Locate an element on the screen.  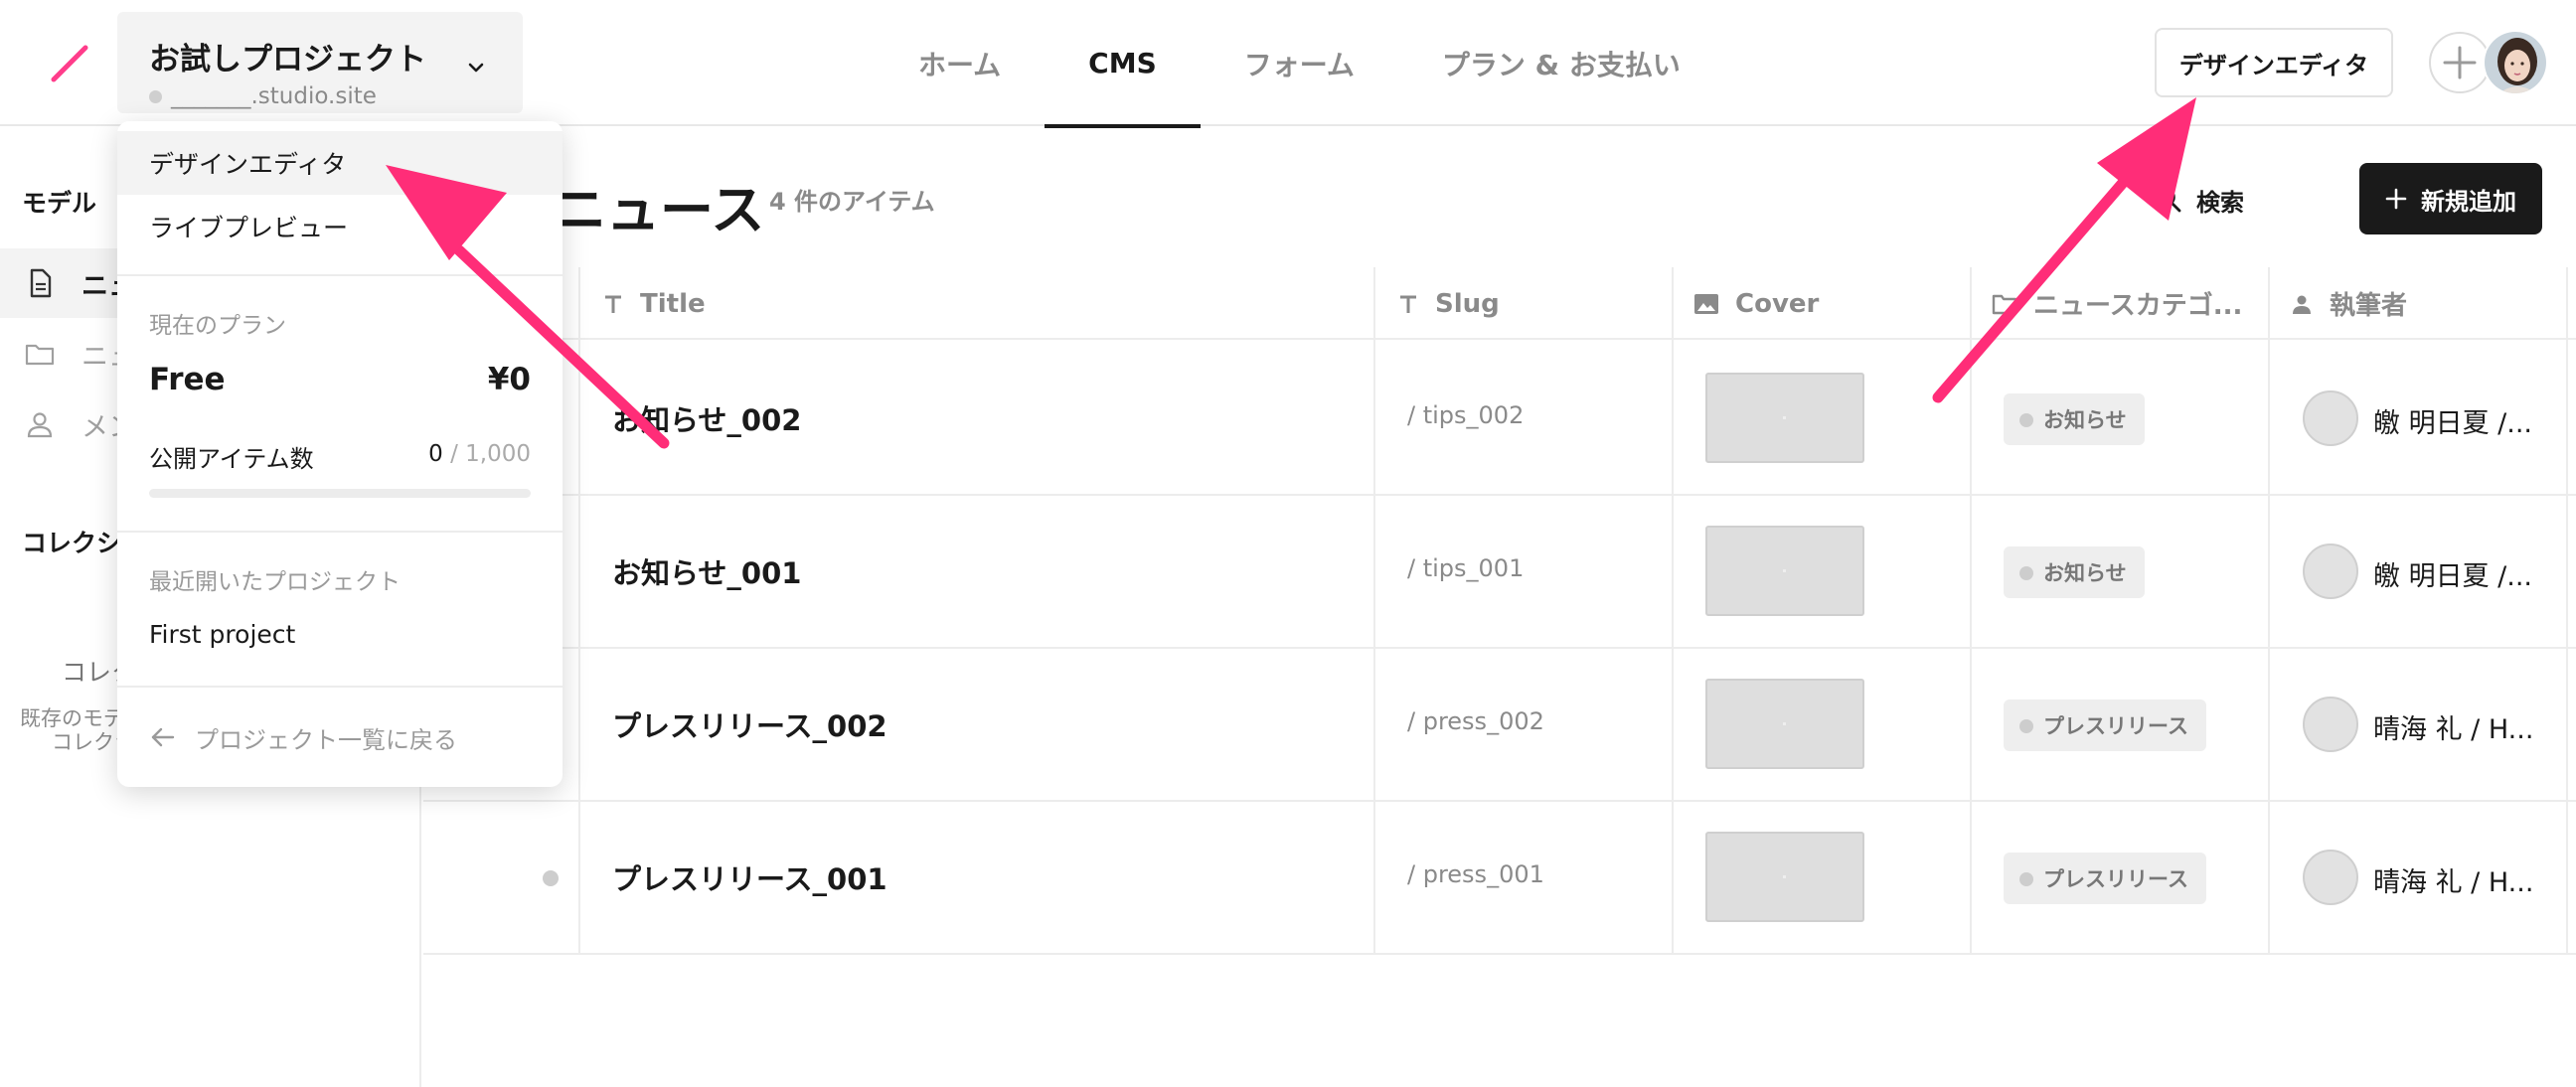
search-button: 検索 is located at coordinates (2199, 200).